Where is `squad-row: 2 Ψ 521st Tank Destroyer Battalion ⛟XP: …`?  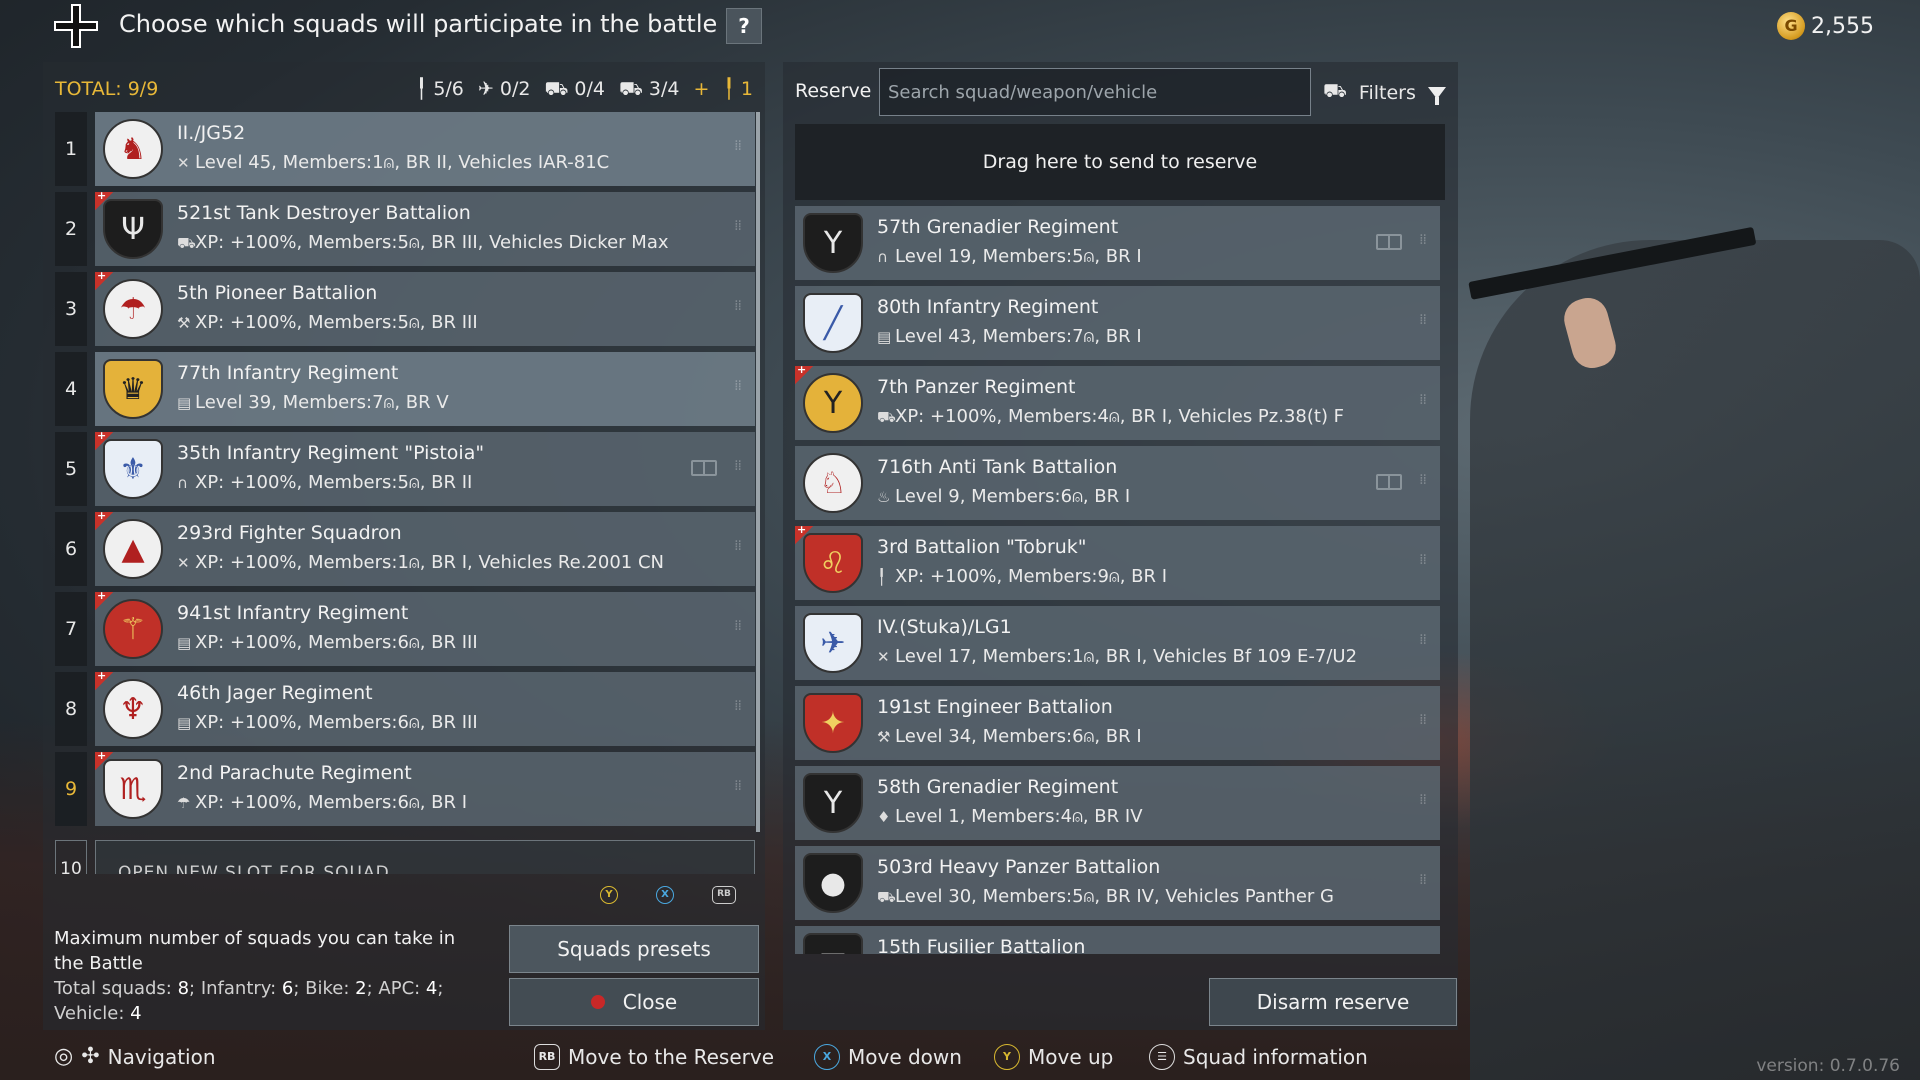
squad-row: 2 Ψ 521st Tank Destroyer Battalion ⛟XP: … is located at coordinates (405, 227).